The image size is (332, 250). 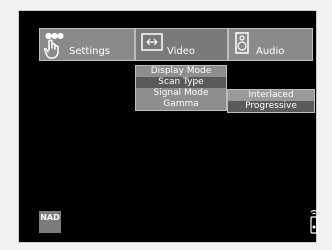 I want to click on menu-item-gamma: Gamma, so click(x=181, y=104).